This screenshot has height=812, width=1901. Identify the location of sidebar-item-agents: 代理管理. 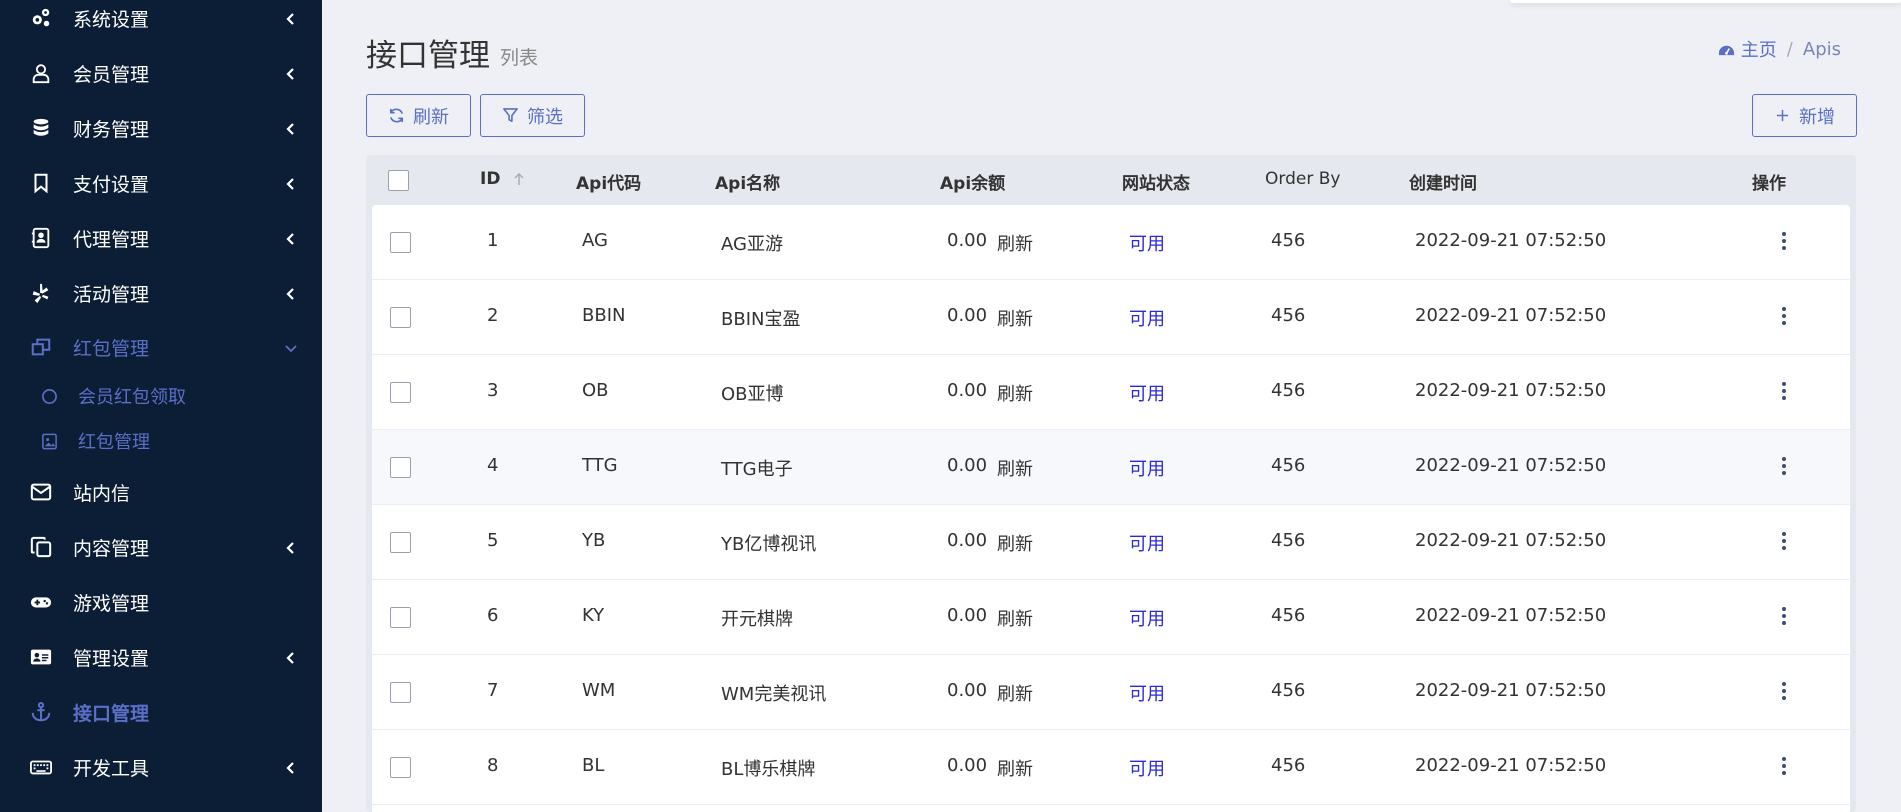
(161, 238).